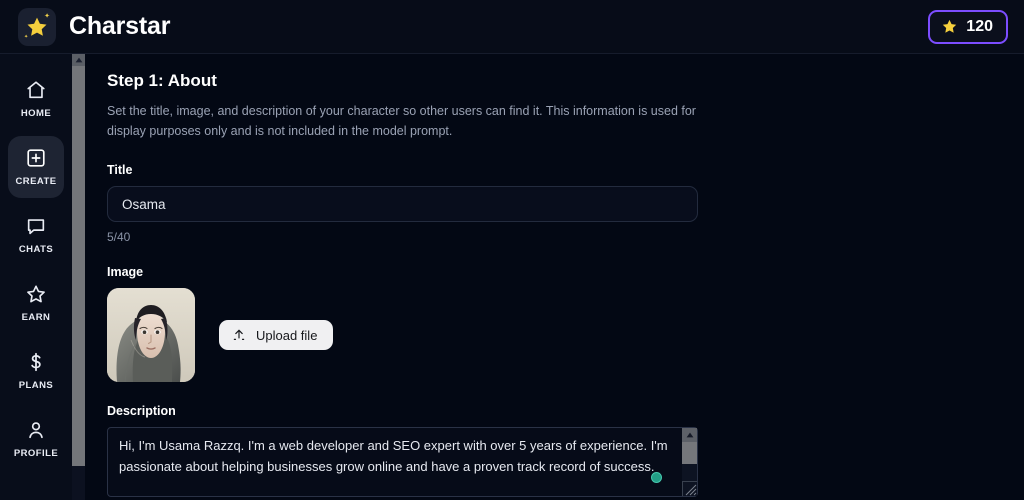 The height and width of the screenshot is (500, 1024). I want to click on sidebar-item-earn: EARN, so click(36, 303).